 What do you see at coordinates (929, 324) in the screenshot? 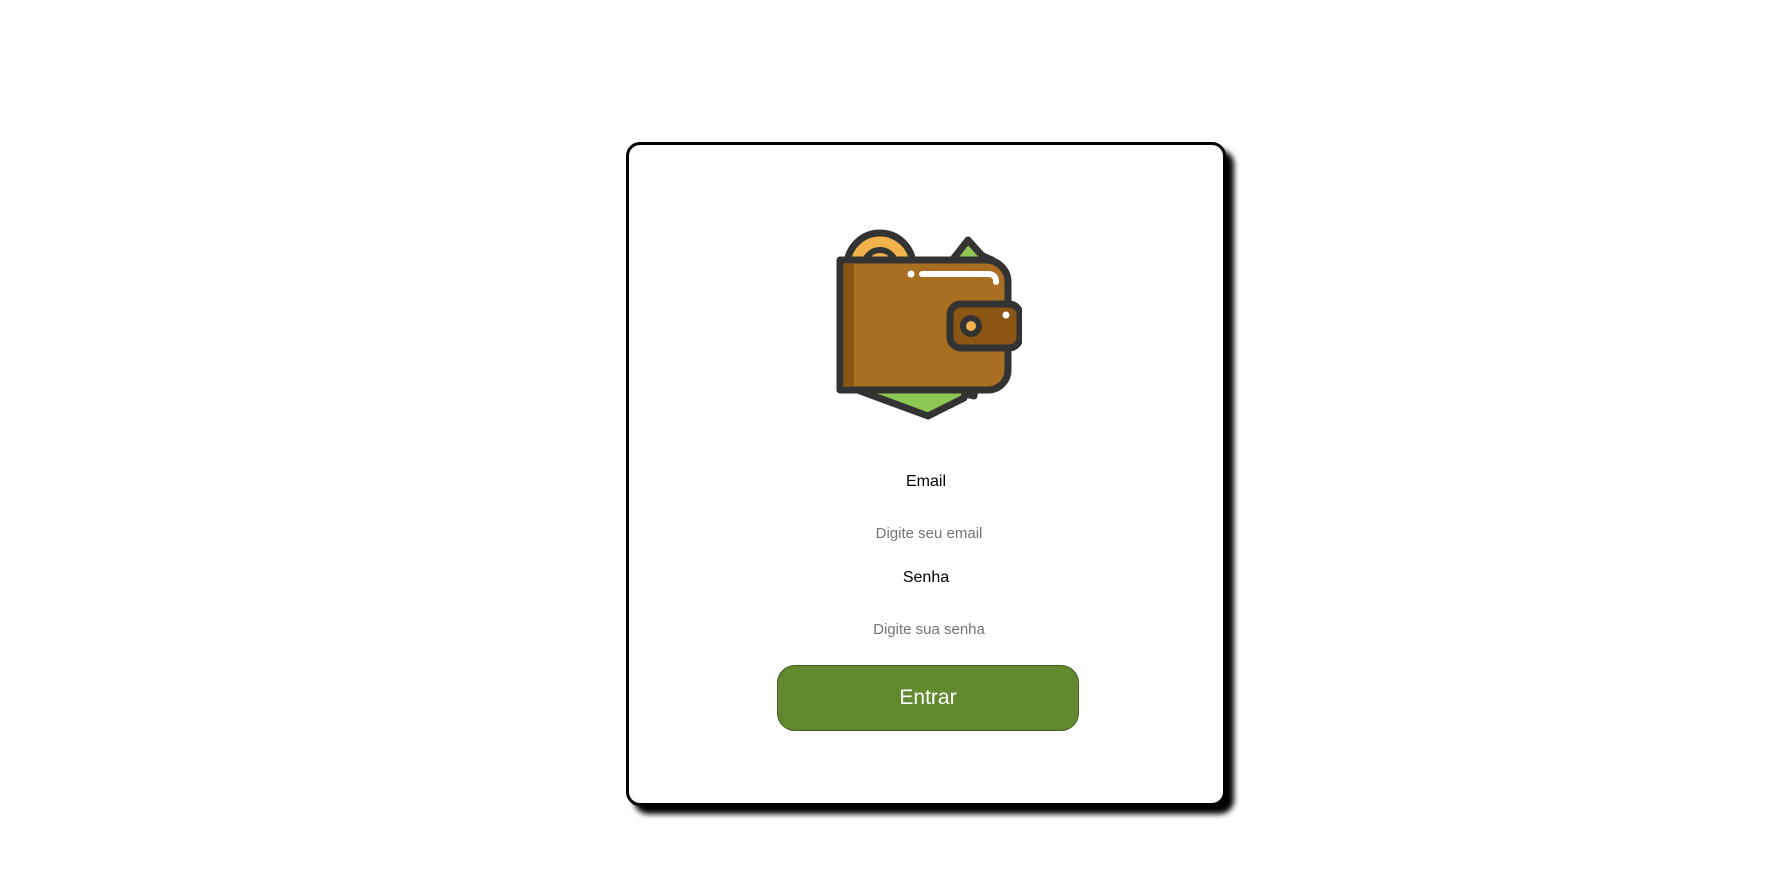
I see `wallet-icon` at bounding box center [929, 324].